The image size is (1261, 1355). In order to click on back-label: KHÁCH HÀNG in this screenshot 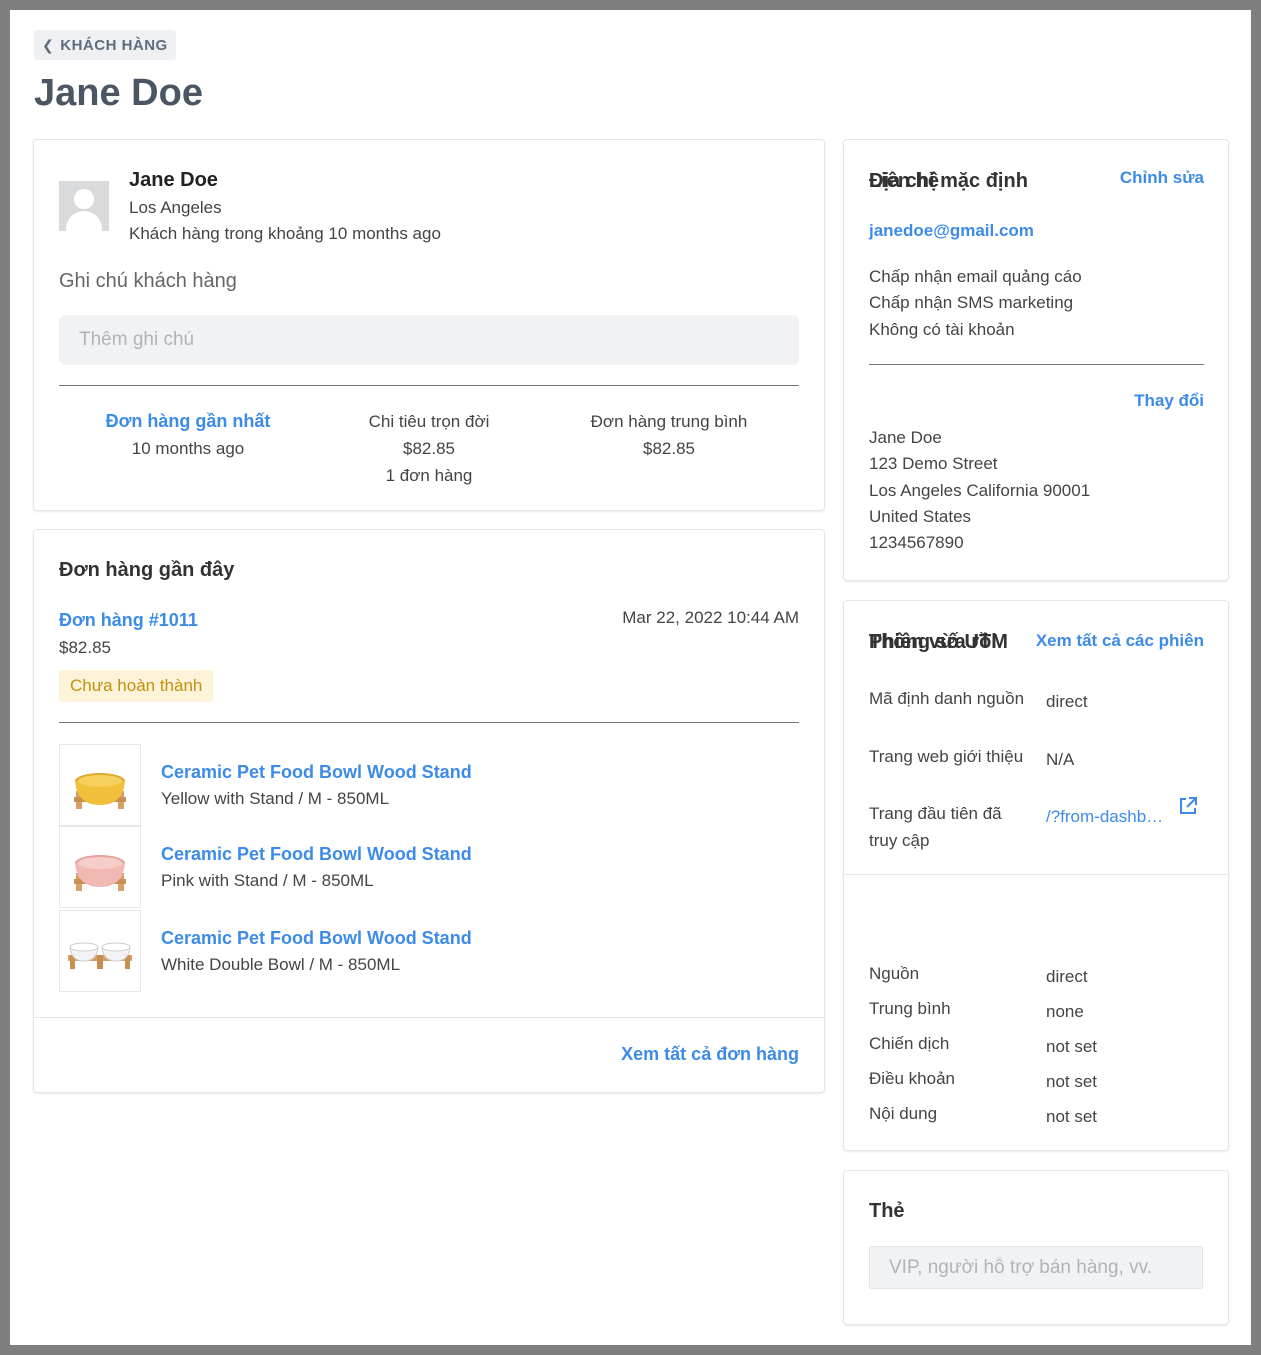, I will do `click(114, 45)`.